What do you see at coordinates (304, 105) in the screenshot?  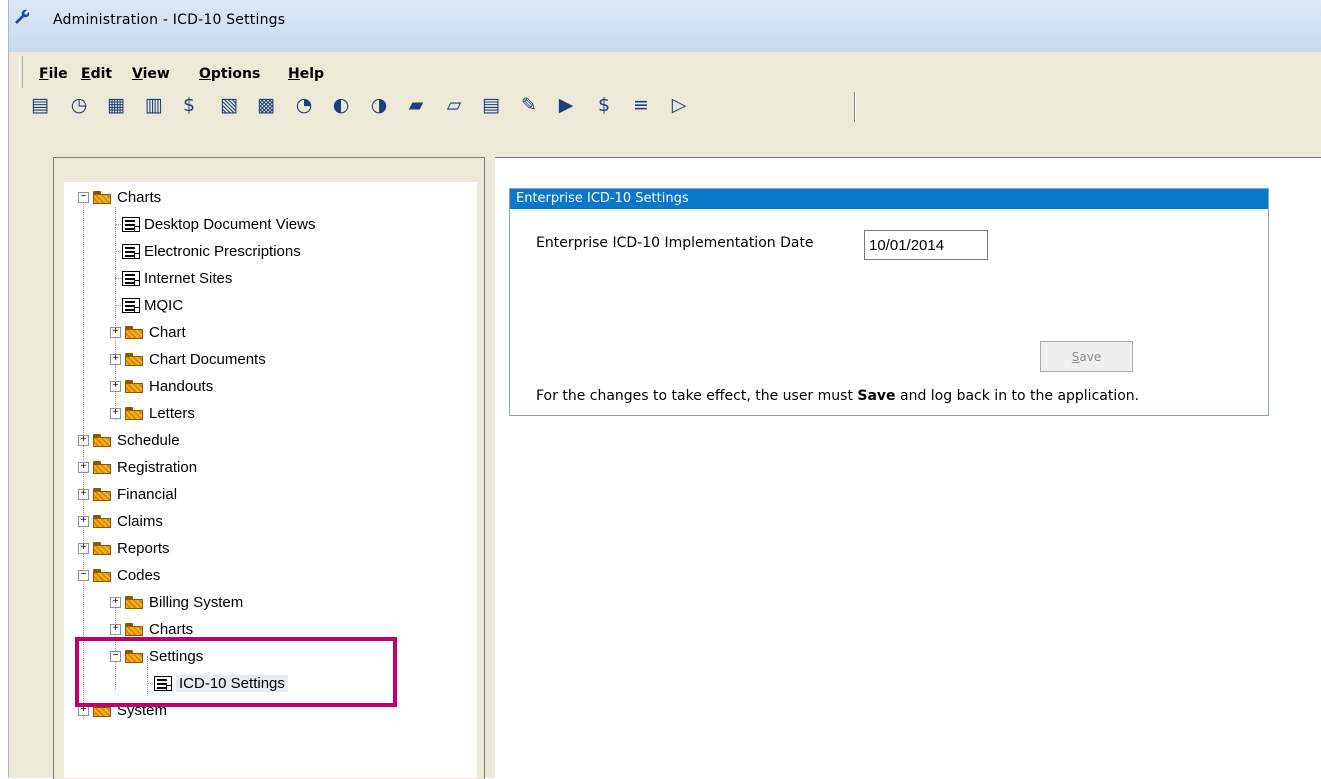 I see `user-transfer-icon: ◔` at bounding box center [304, 105].